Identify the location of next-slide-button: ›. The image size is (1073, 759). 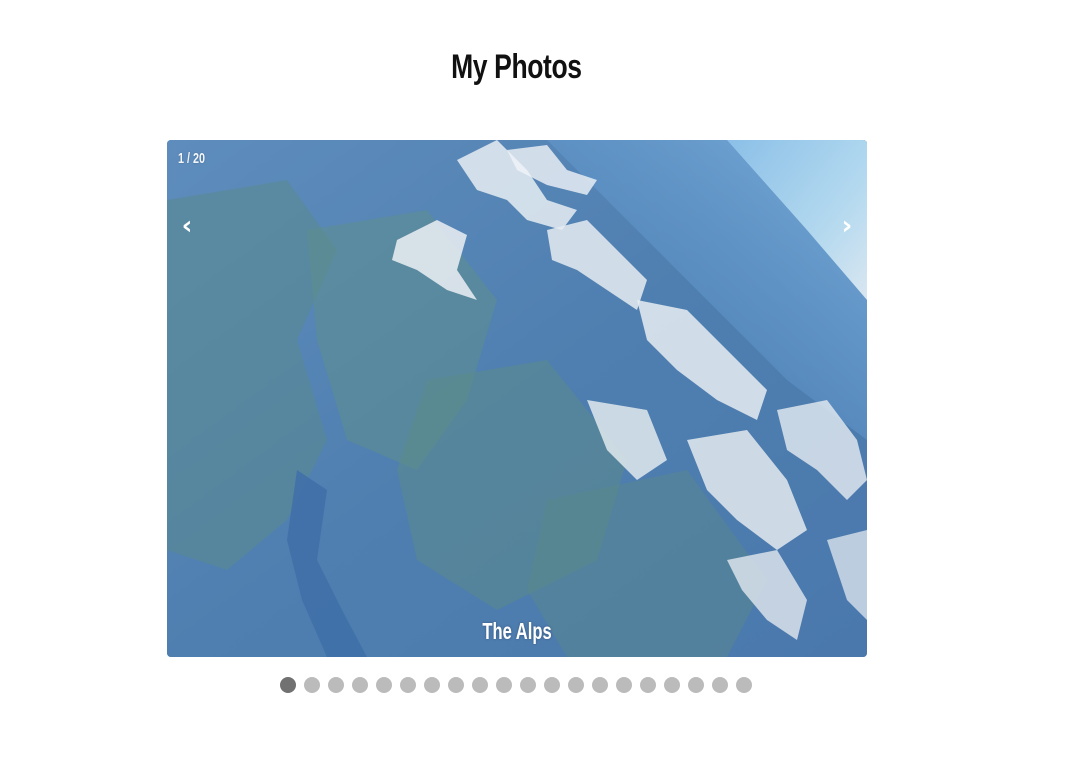
(847, 226).